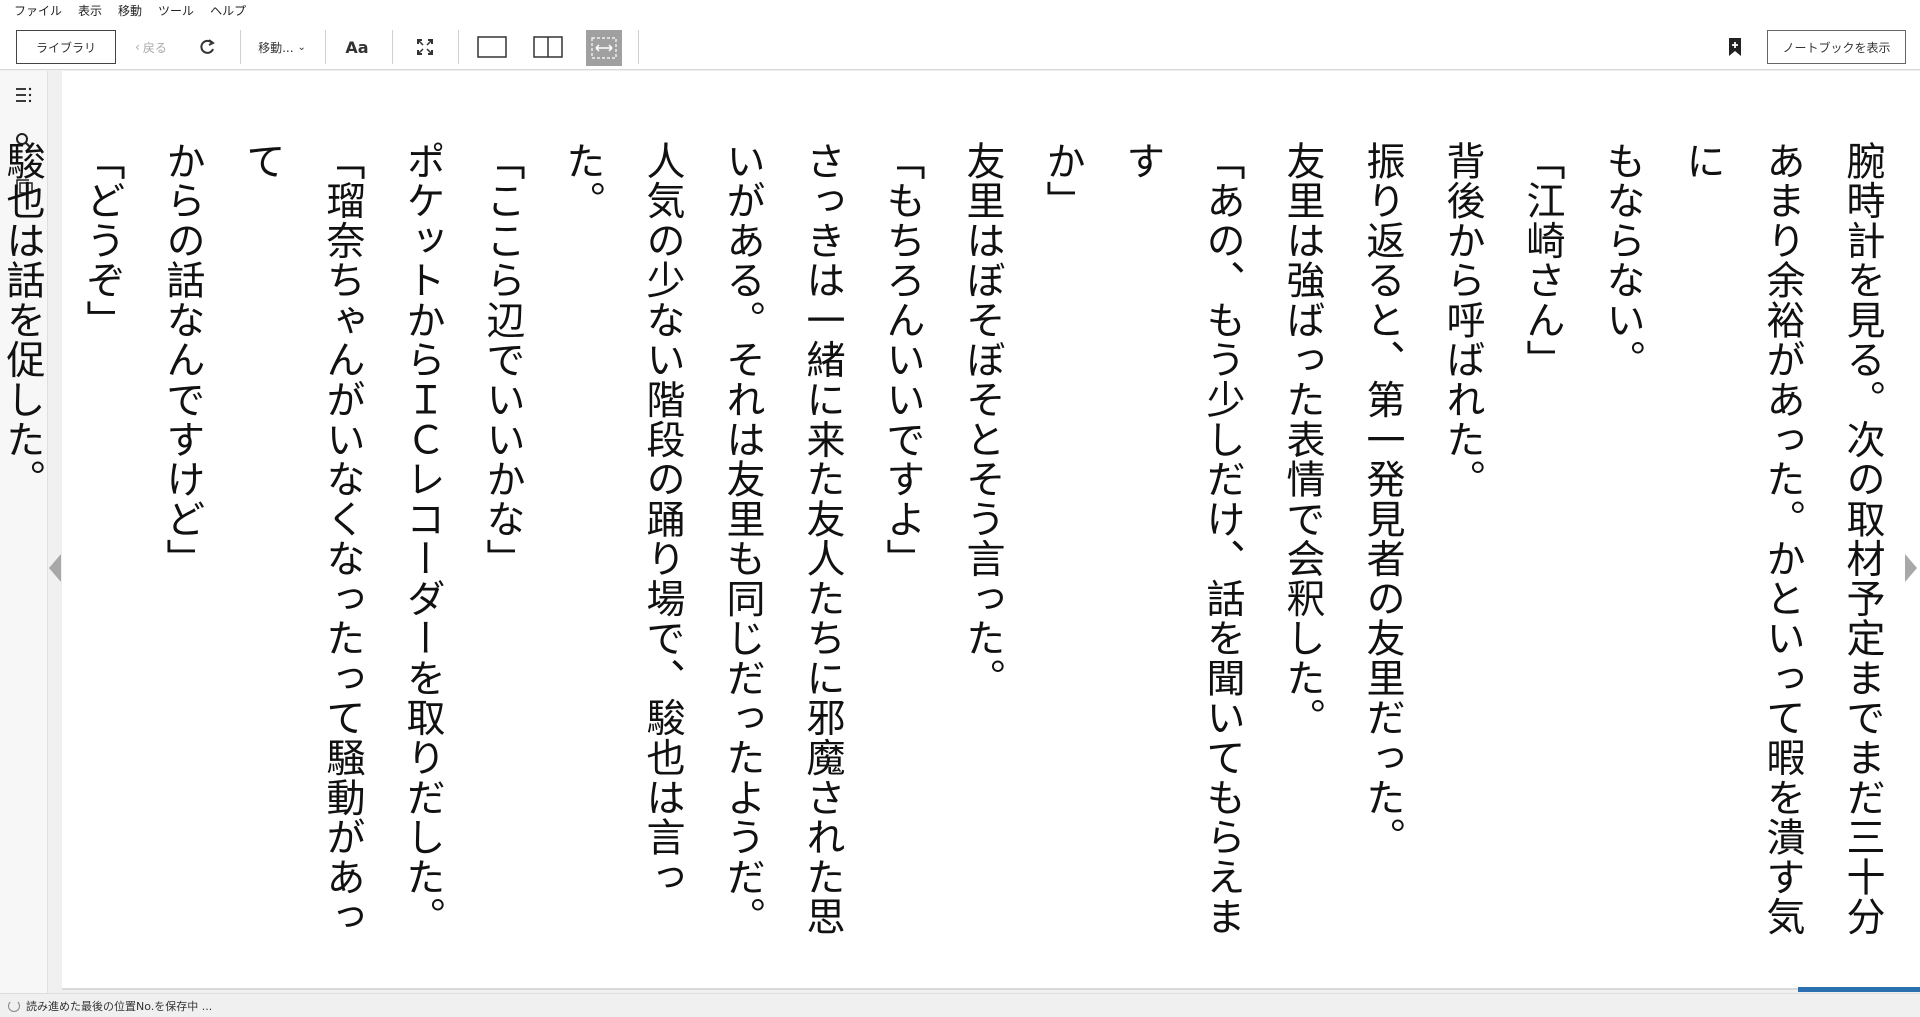  Describe the element at coordinates (154, 47) in the screenshot. I see `back-label: 戻る` at that location.